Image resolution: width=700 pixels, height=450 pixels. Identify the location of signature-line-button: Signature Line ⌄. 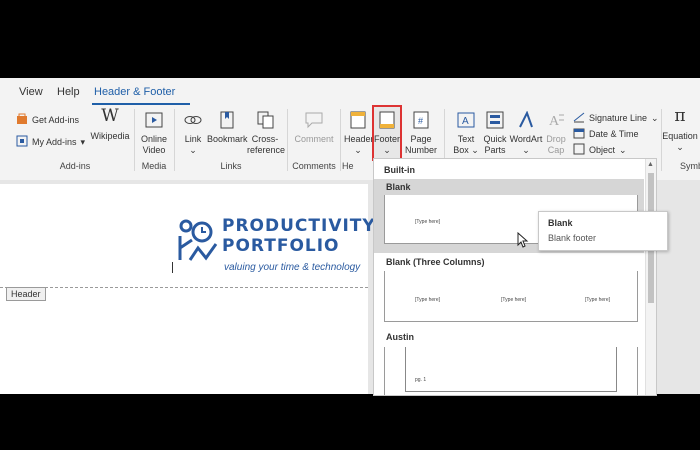
(616, 118).